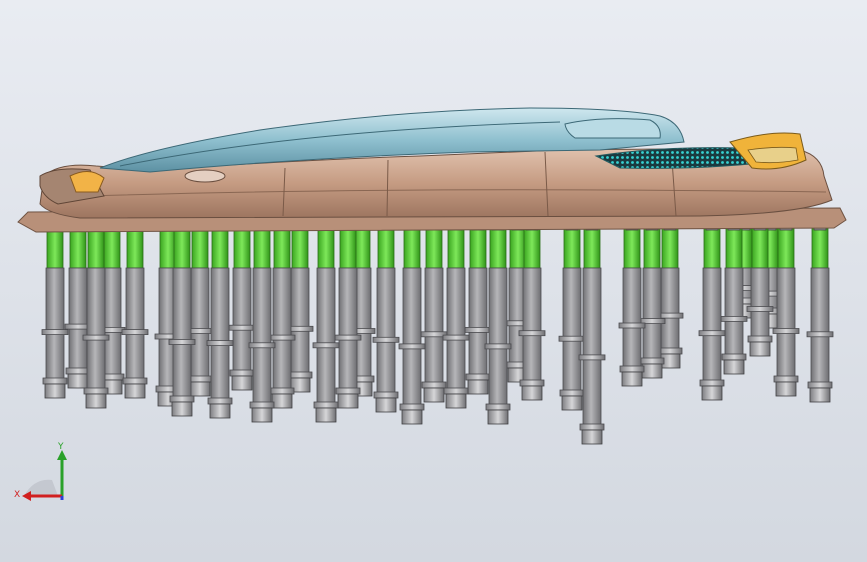 This screenshot has width=867, height=562. I want to click on y-axis-label: Y, so click(61, 447).